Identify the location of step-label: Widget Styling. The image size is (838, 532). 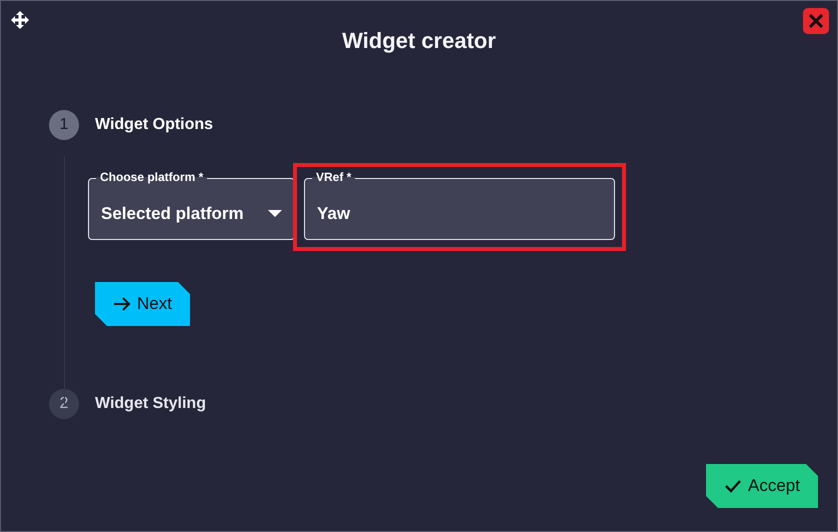
(150, 404).